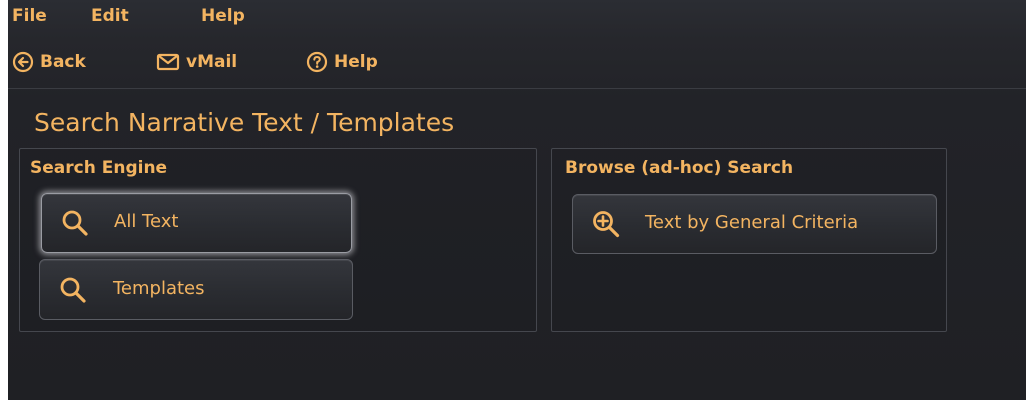 This screenshot has height=400, width=1026. I want to click on text-by-general-criteria-button: Text by General Criteria, so click(754, 224).